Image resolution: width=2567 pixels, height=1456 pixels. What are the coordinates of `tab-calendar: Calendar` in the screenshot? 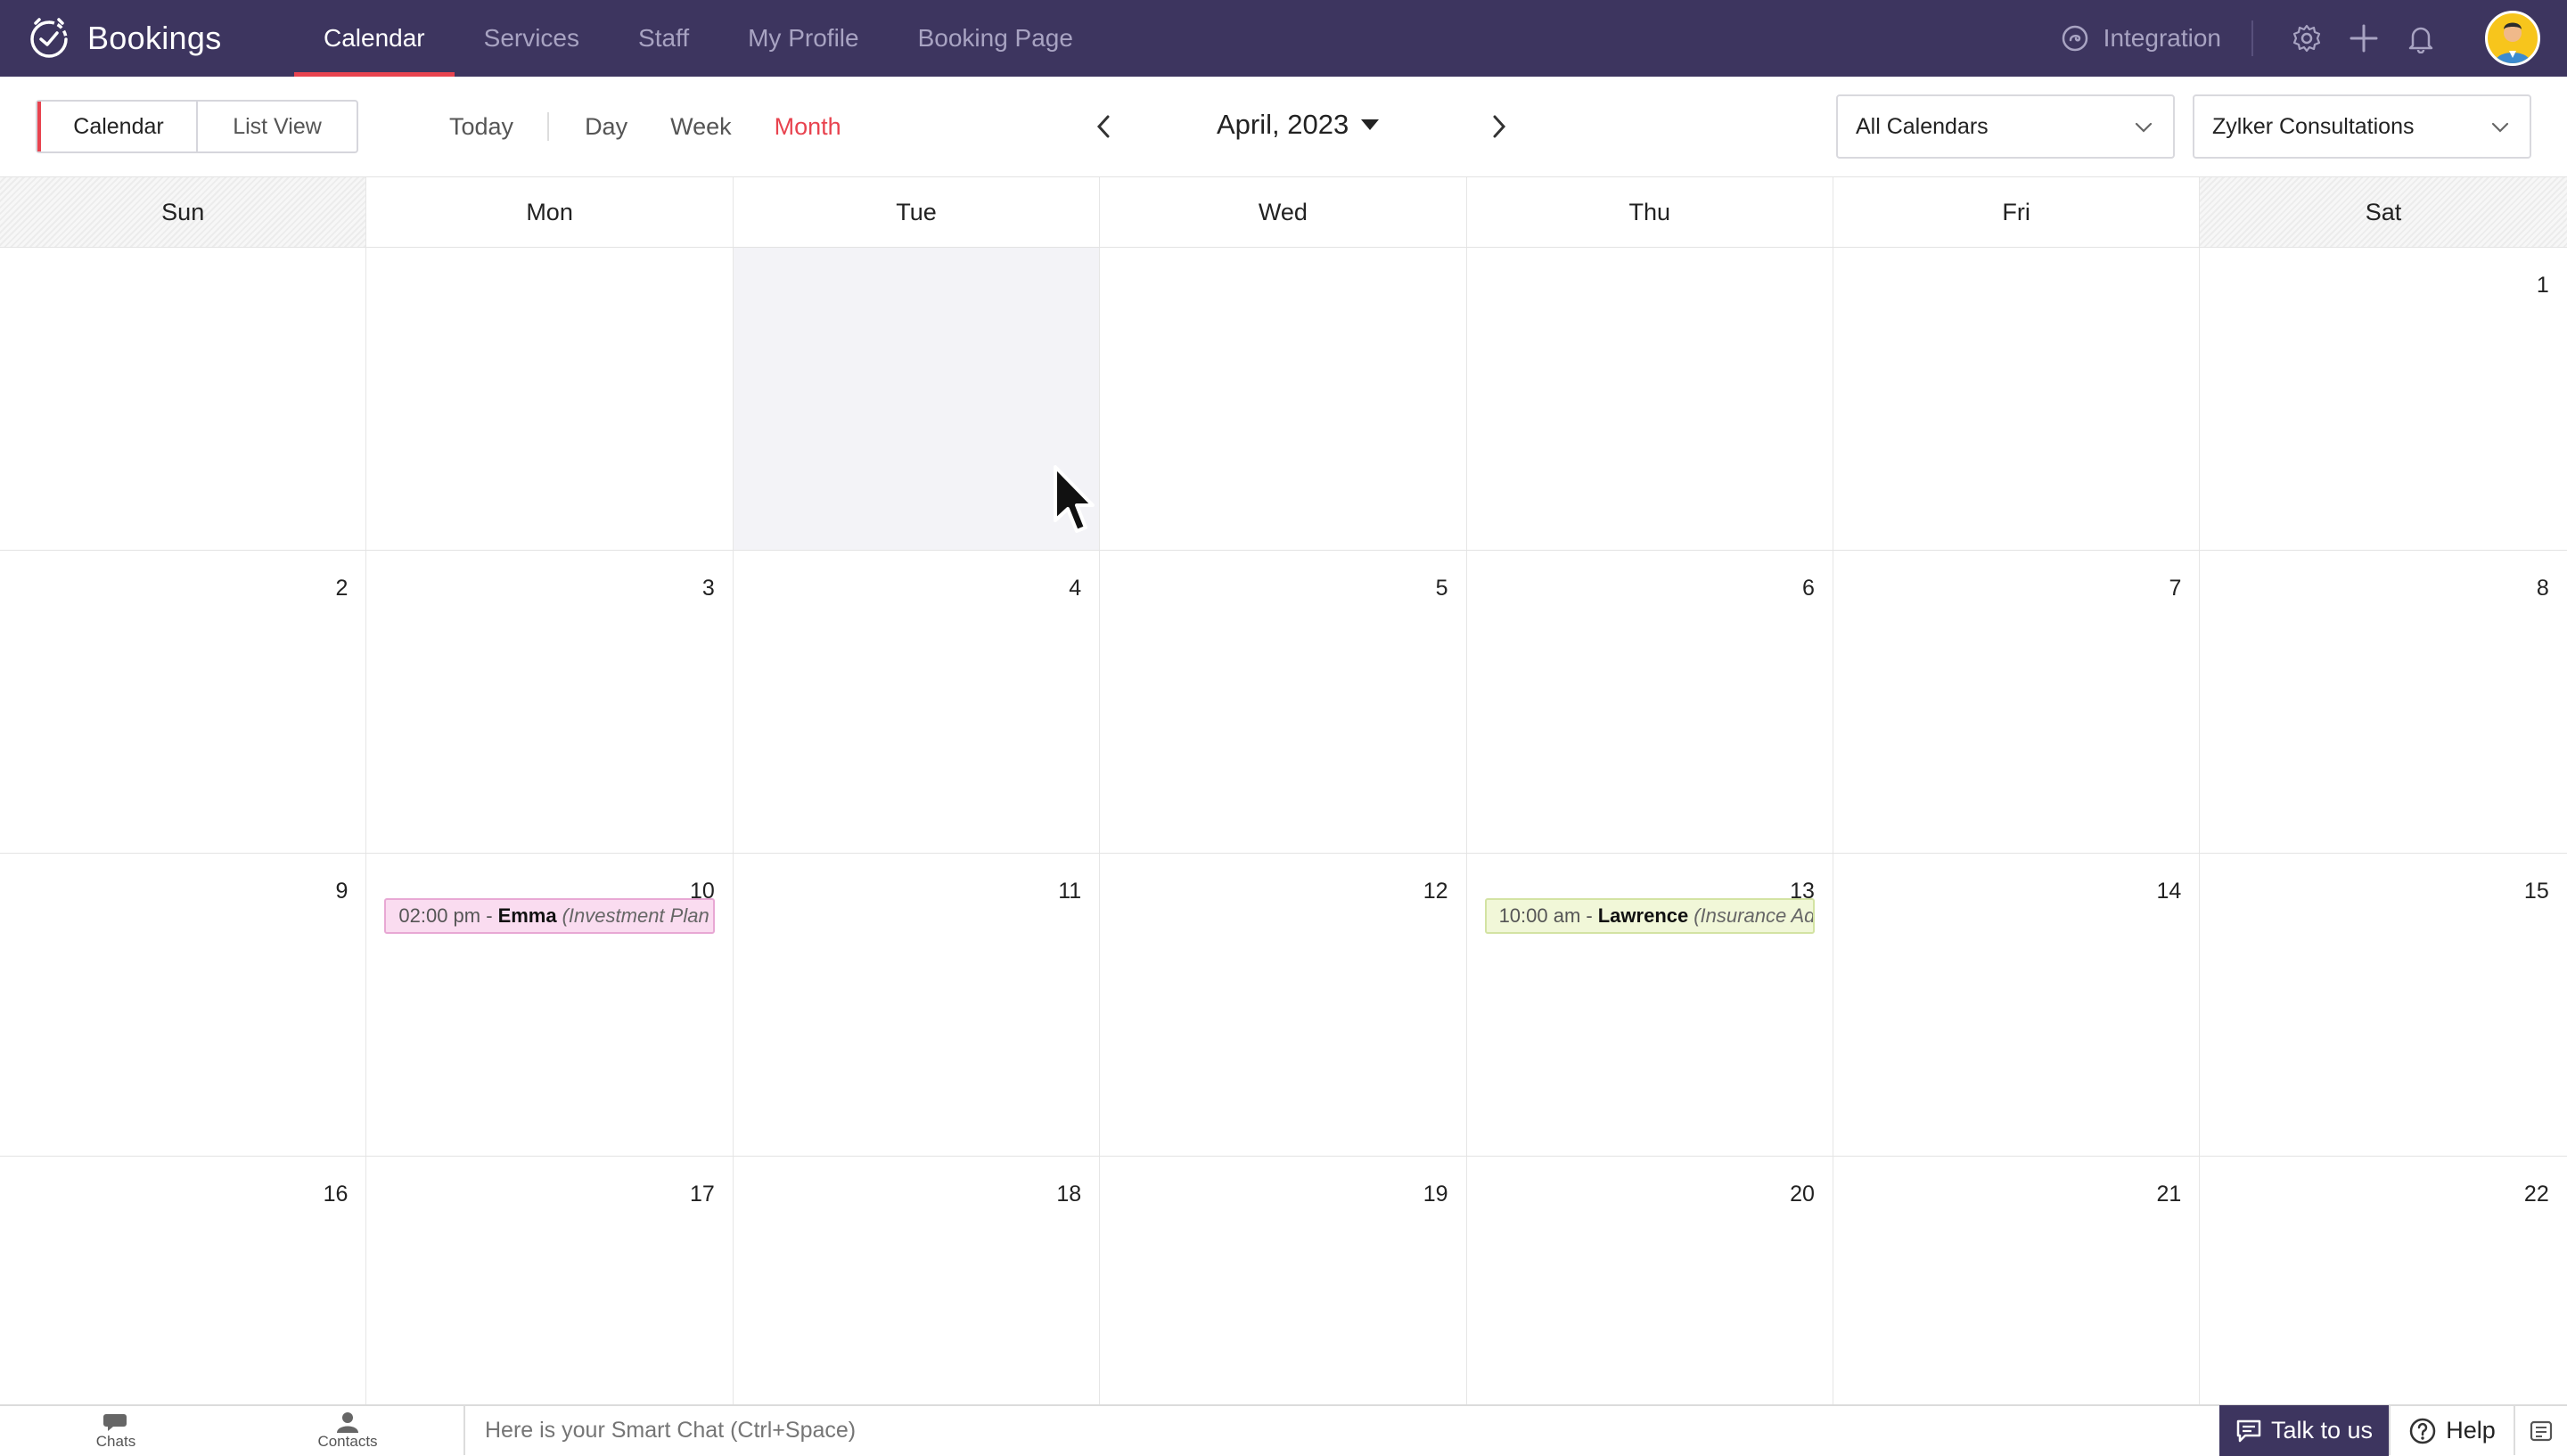 It's located at (374, 38).